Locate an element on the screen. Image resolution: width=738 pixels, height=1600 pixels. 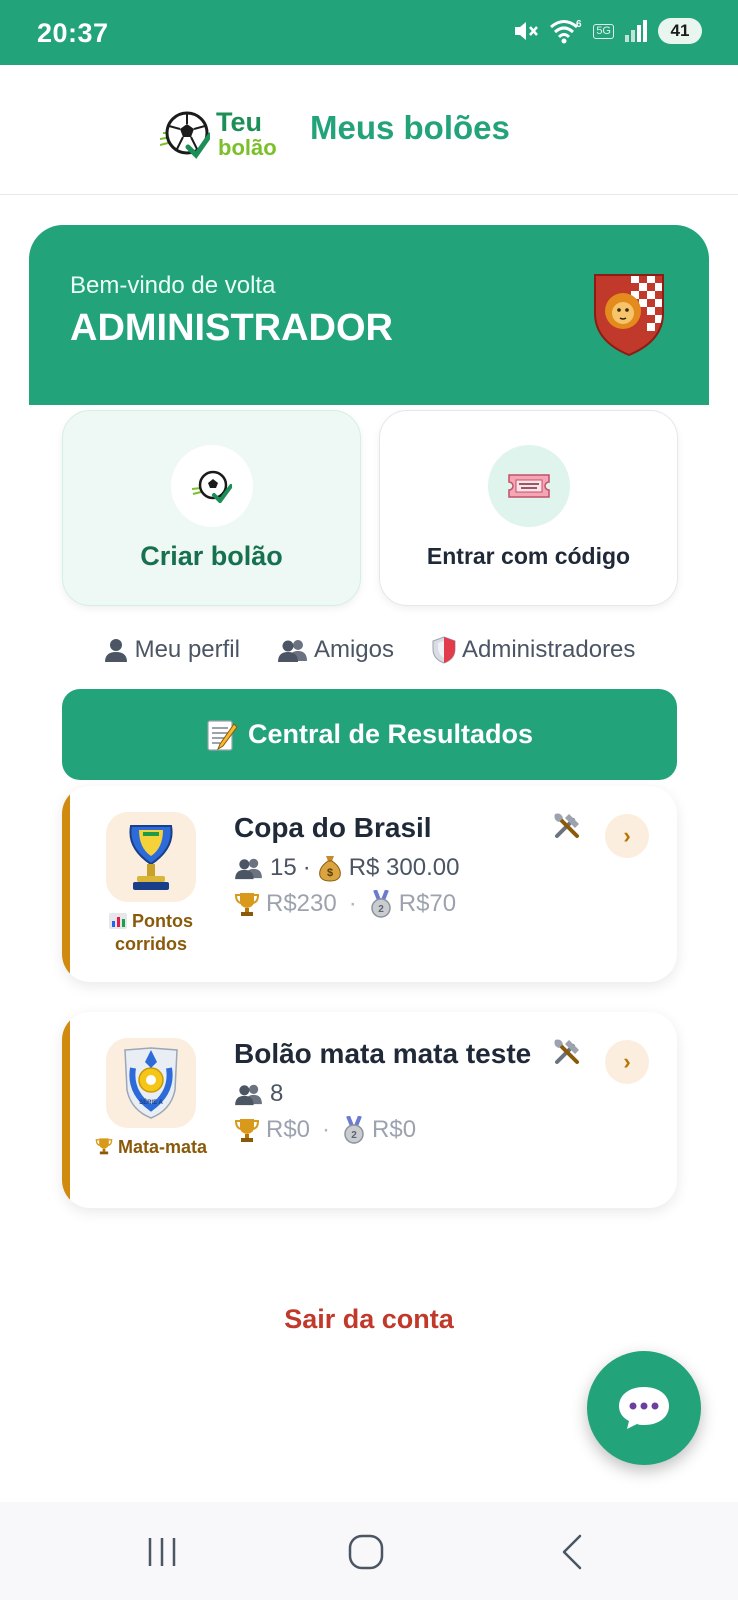
chat-bubble-icon is located at coordinates (644, 1408).